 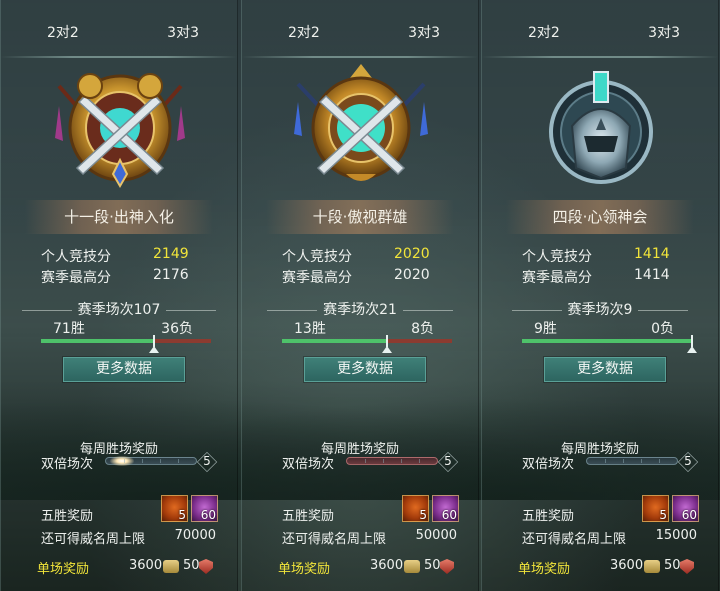 I want to click on weekly-limit-value: 50000, so click(x=436, y=535).